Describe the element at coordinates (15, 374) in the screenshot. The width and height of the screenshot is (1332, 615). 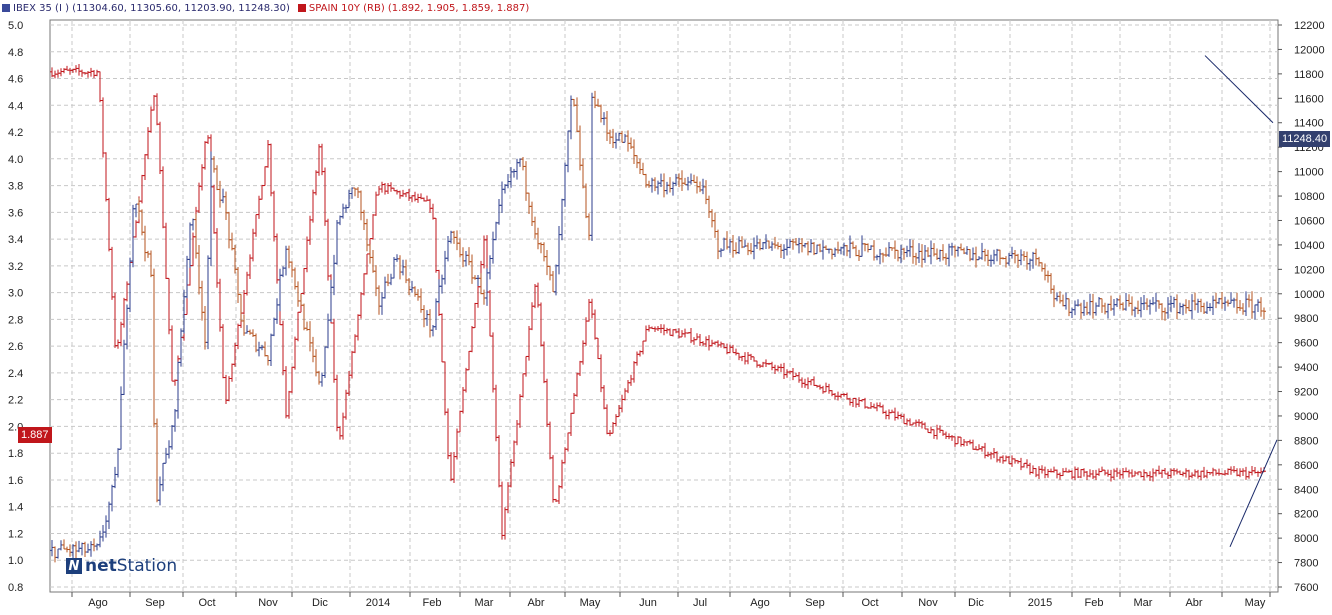
I see `left-tick-label: 2.4` at that location.